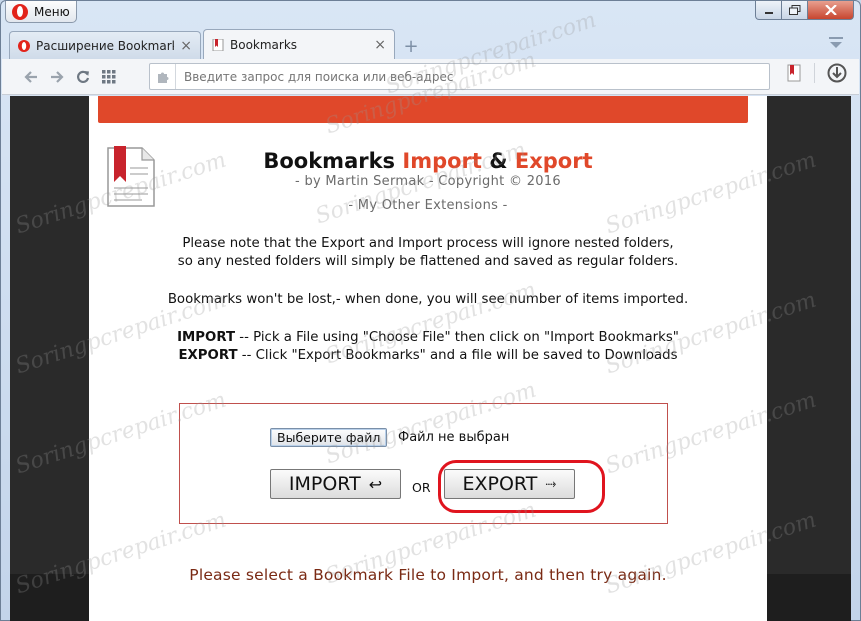  I want to click on import-button: IMPORT ↩, so click(335, 484).